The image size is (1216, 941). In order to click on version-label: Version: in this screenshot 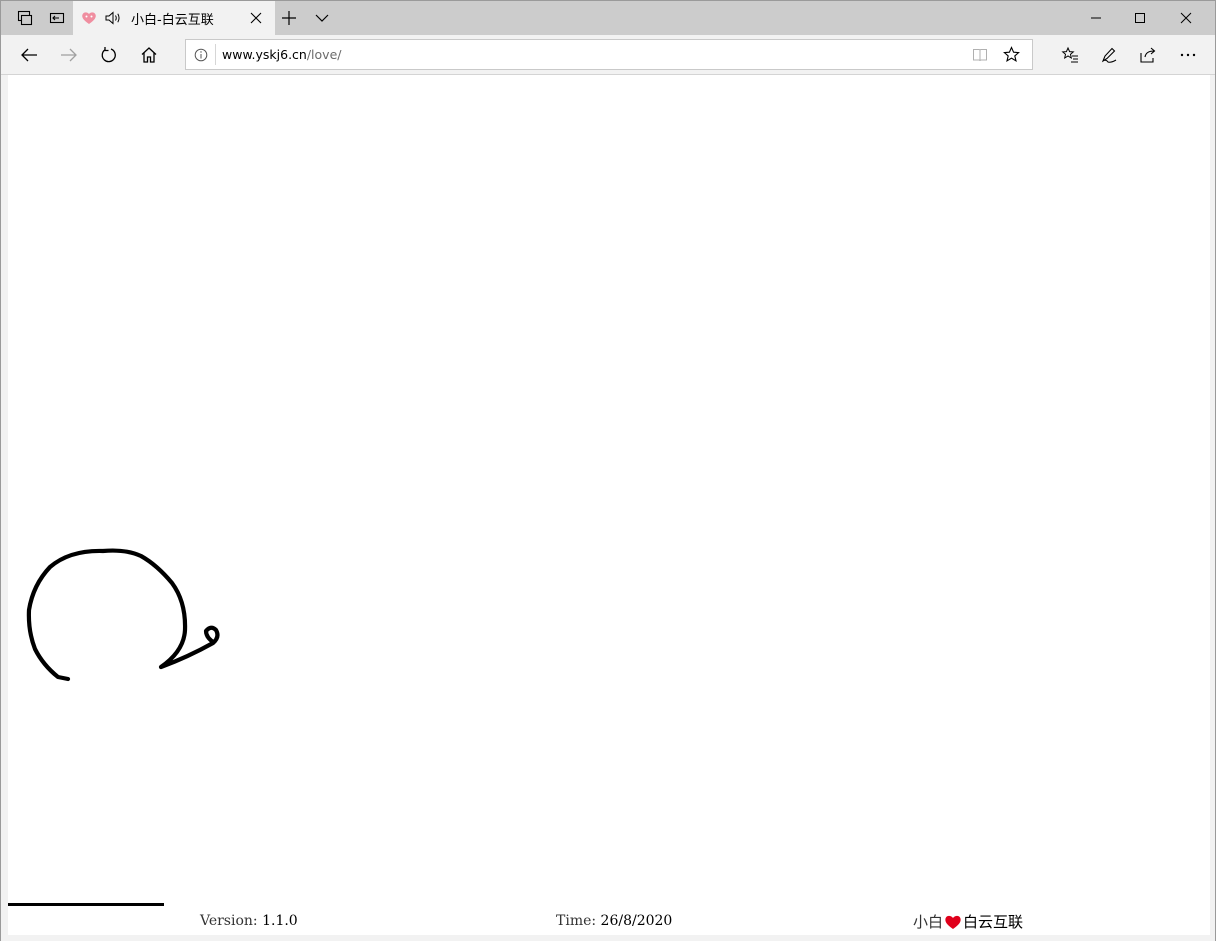, I will do `click(229, 921)`.